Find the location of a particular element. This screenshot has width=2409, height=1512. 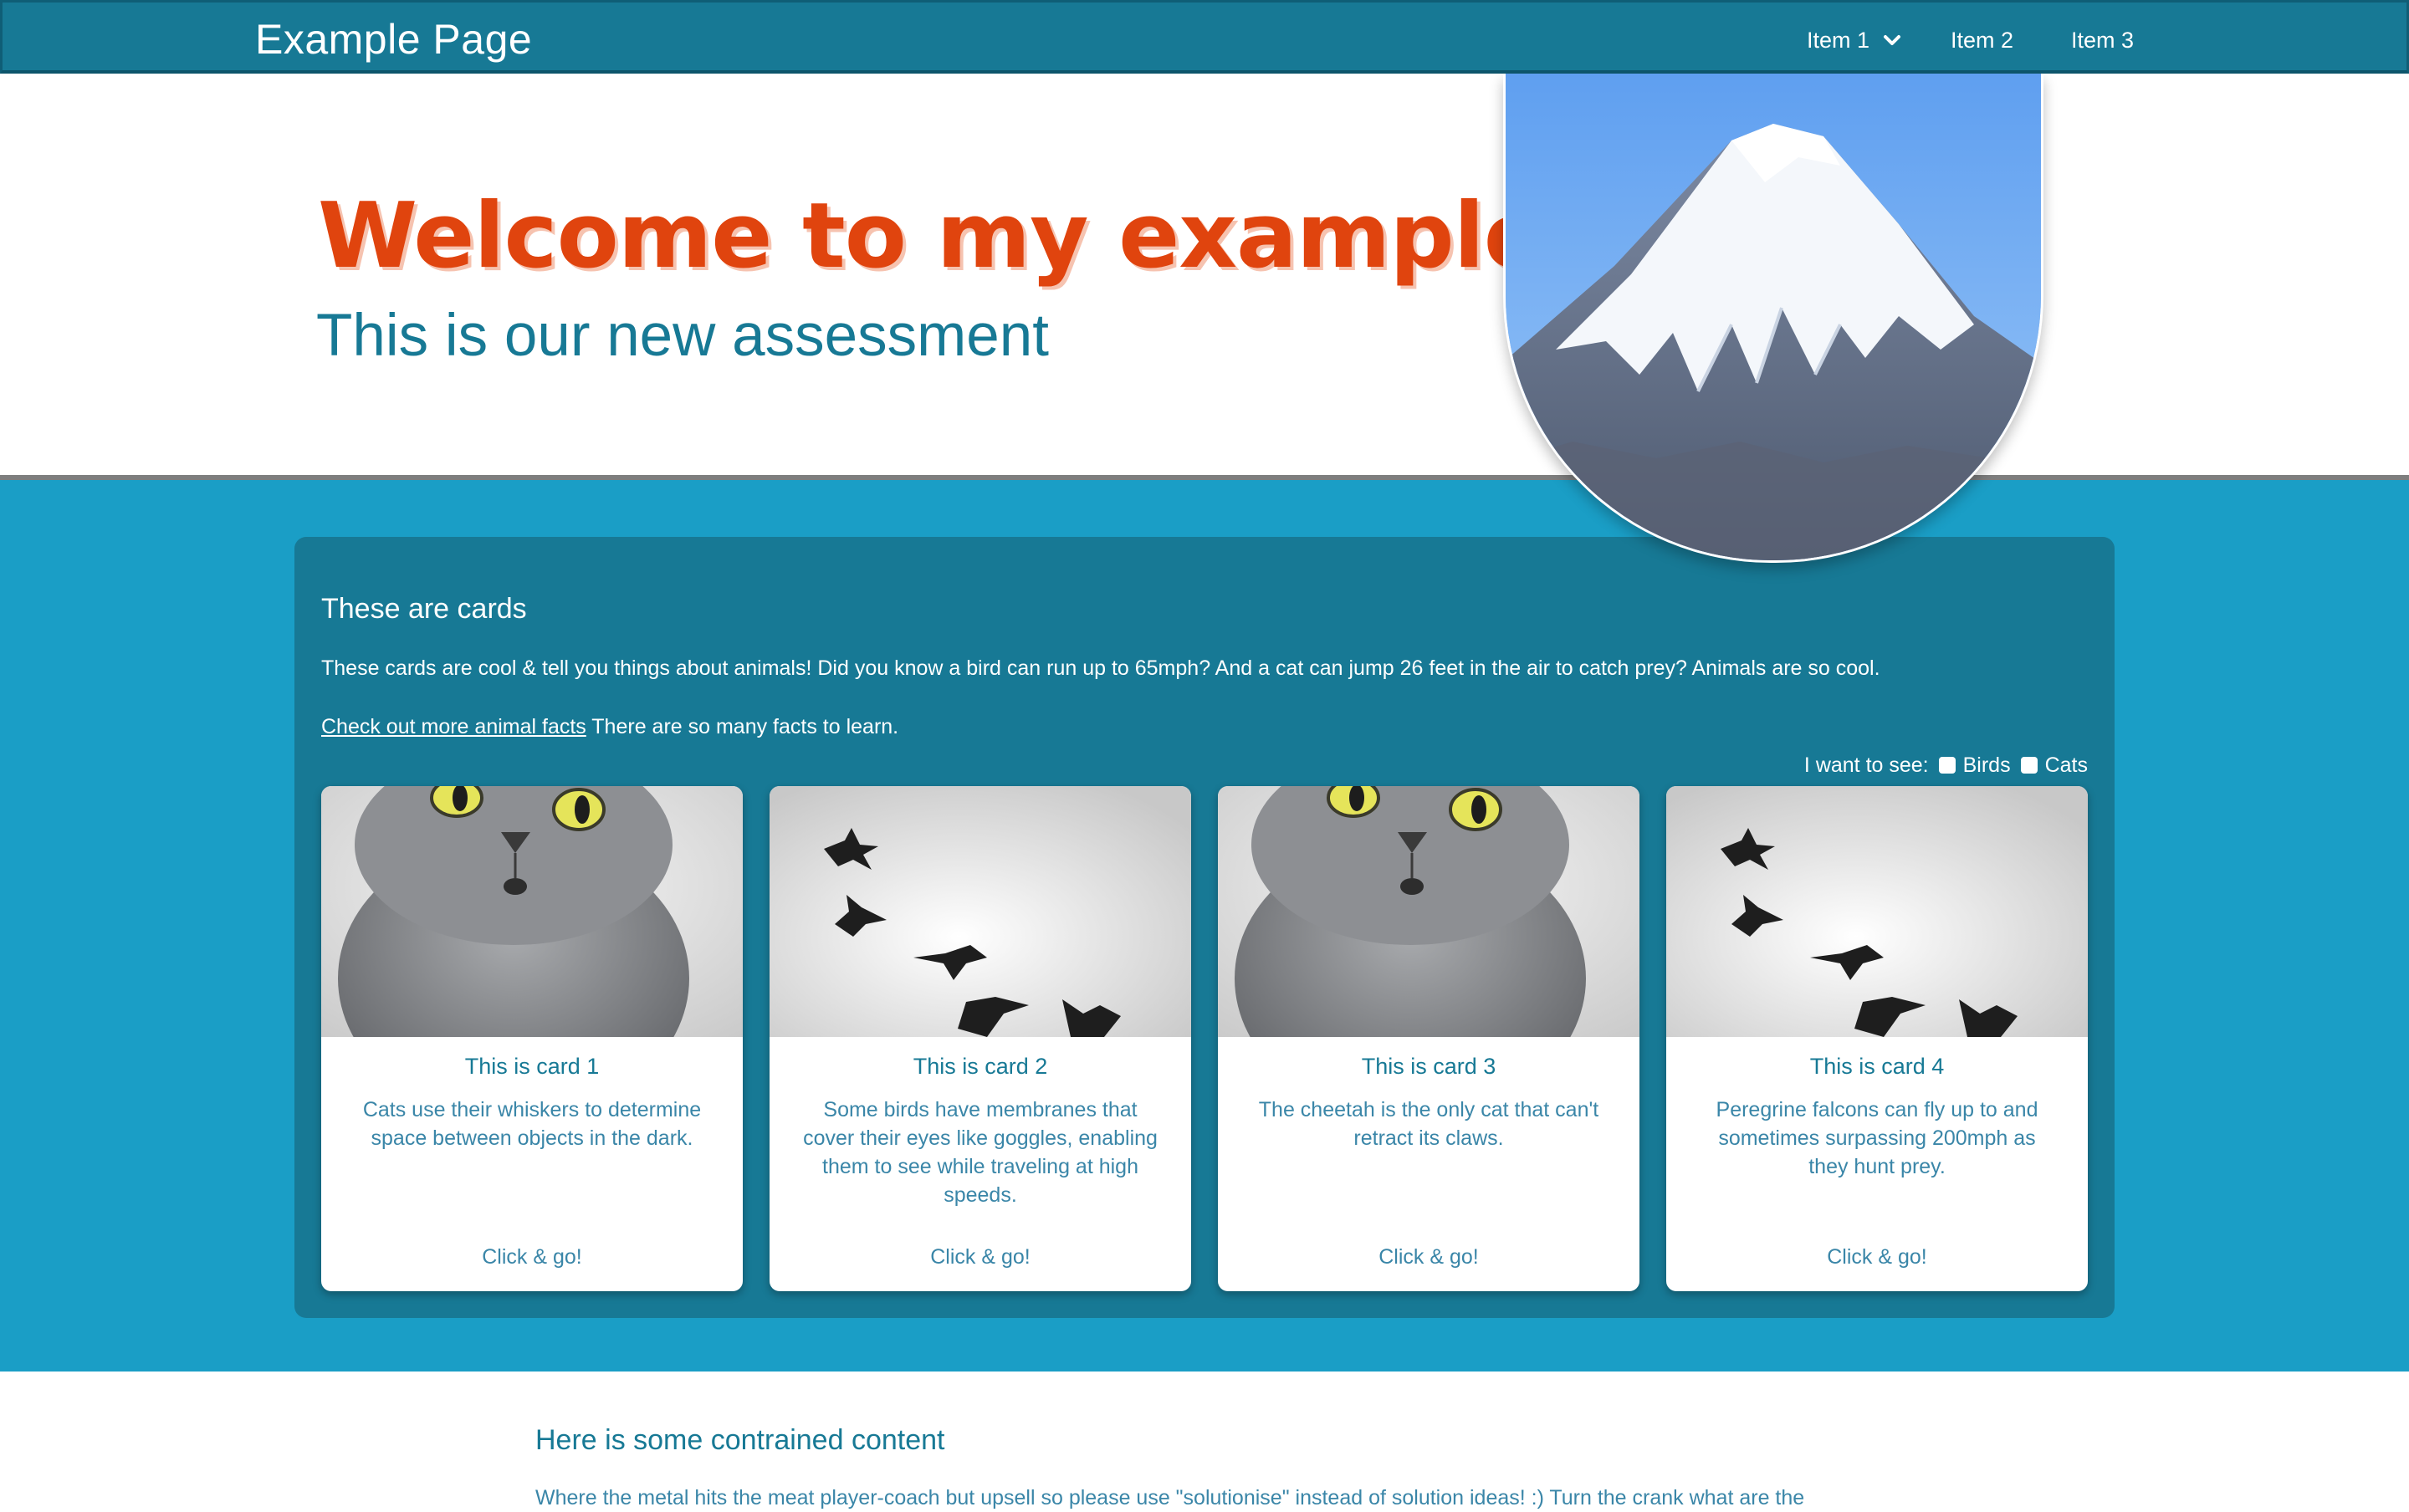

cats-checkbox-label: Cats is located at coordinates (2066, 765).